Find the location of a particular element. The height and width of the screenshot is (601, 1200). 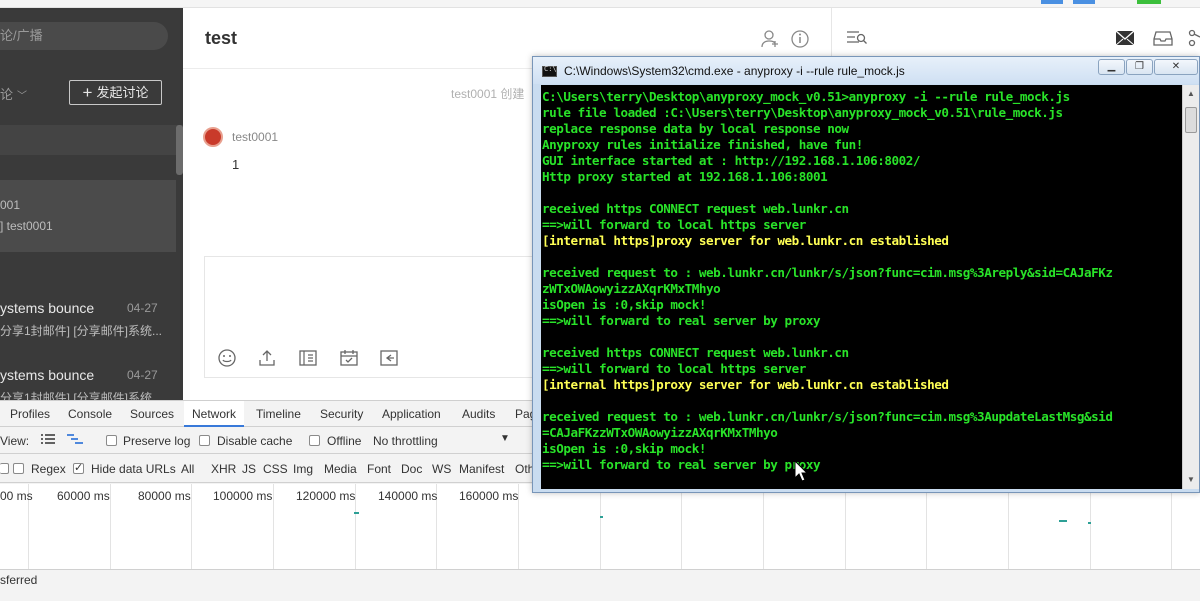

filter-img: Img is located at coordinates (303, 469).